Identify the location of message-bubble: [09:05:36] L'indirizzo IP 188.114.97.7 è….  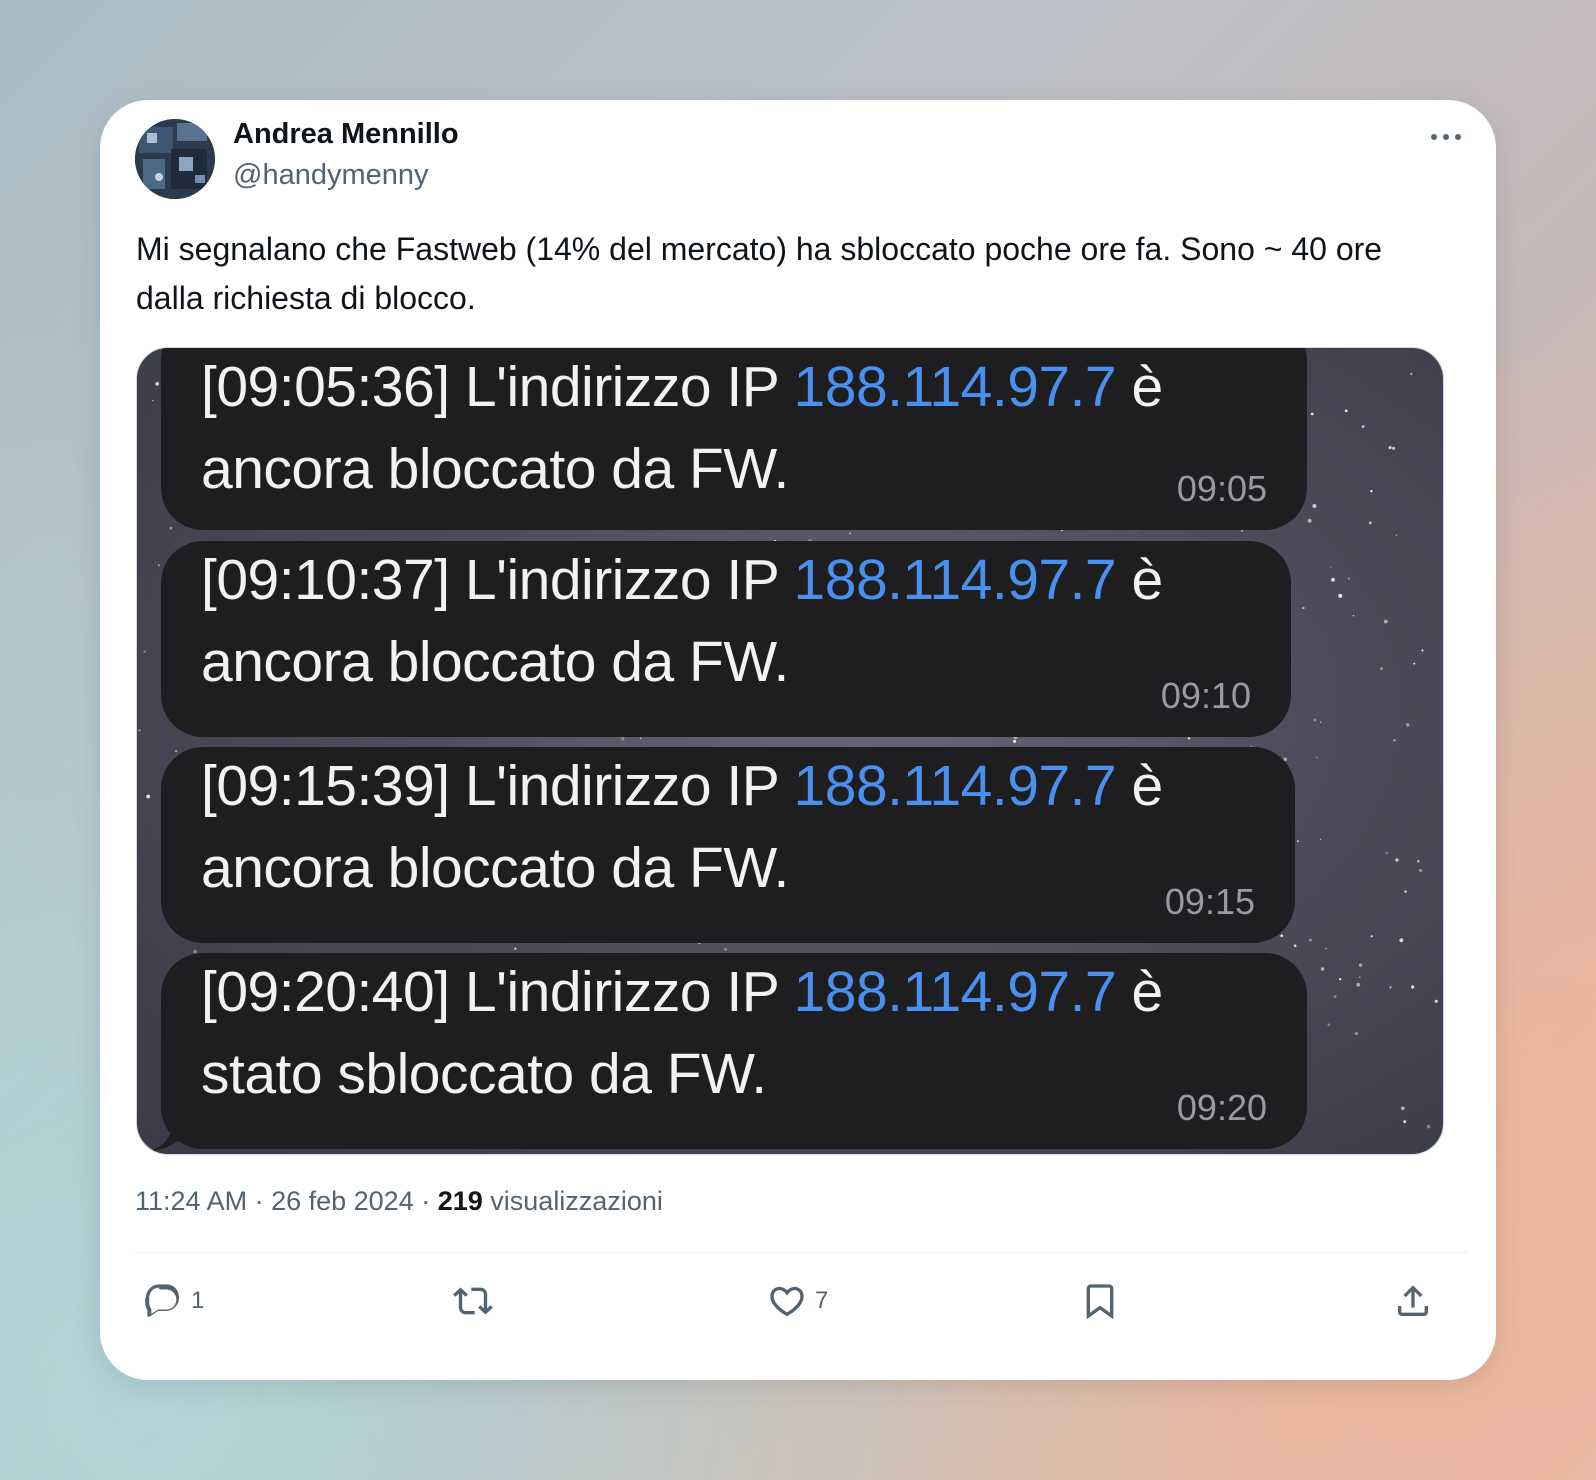
(734, 439).